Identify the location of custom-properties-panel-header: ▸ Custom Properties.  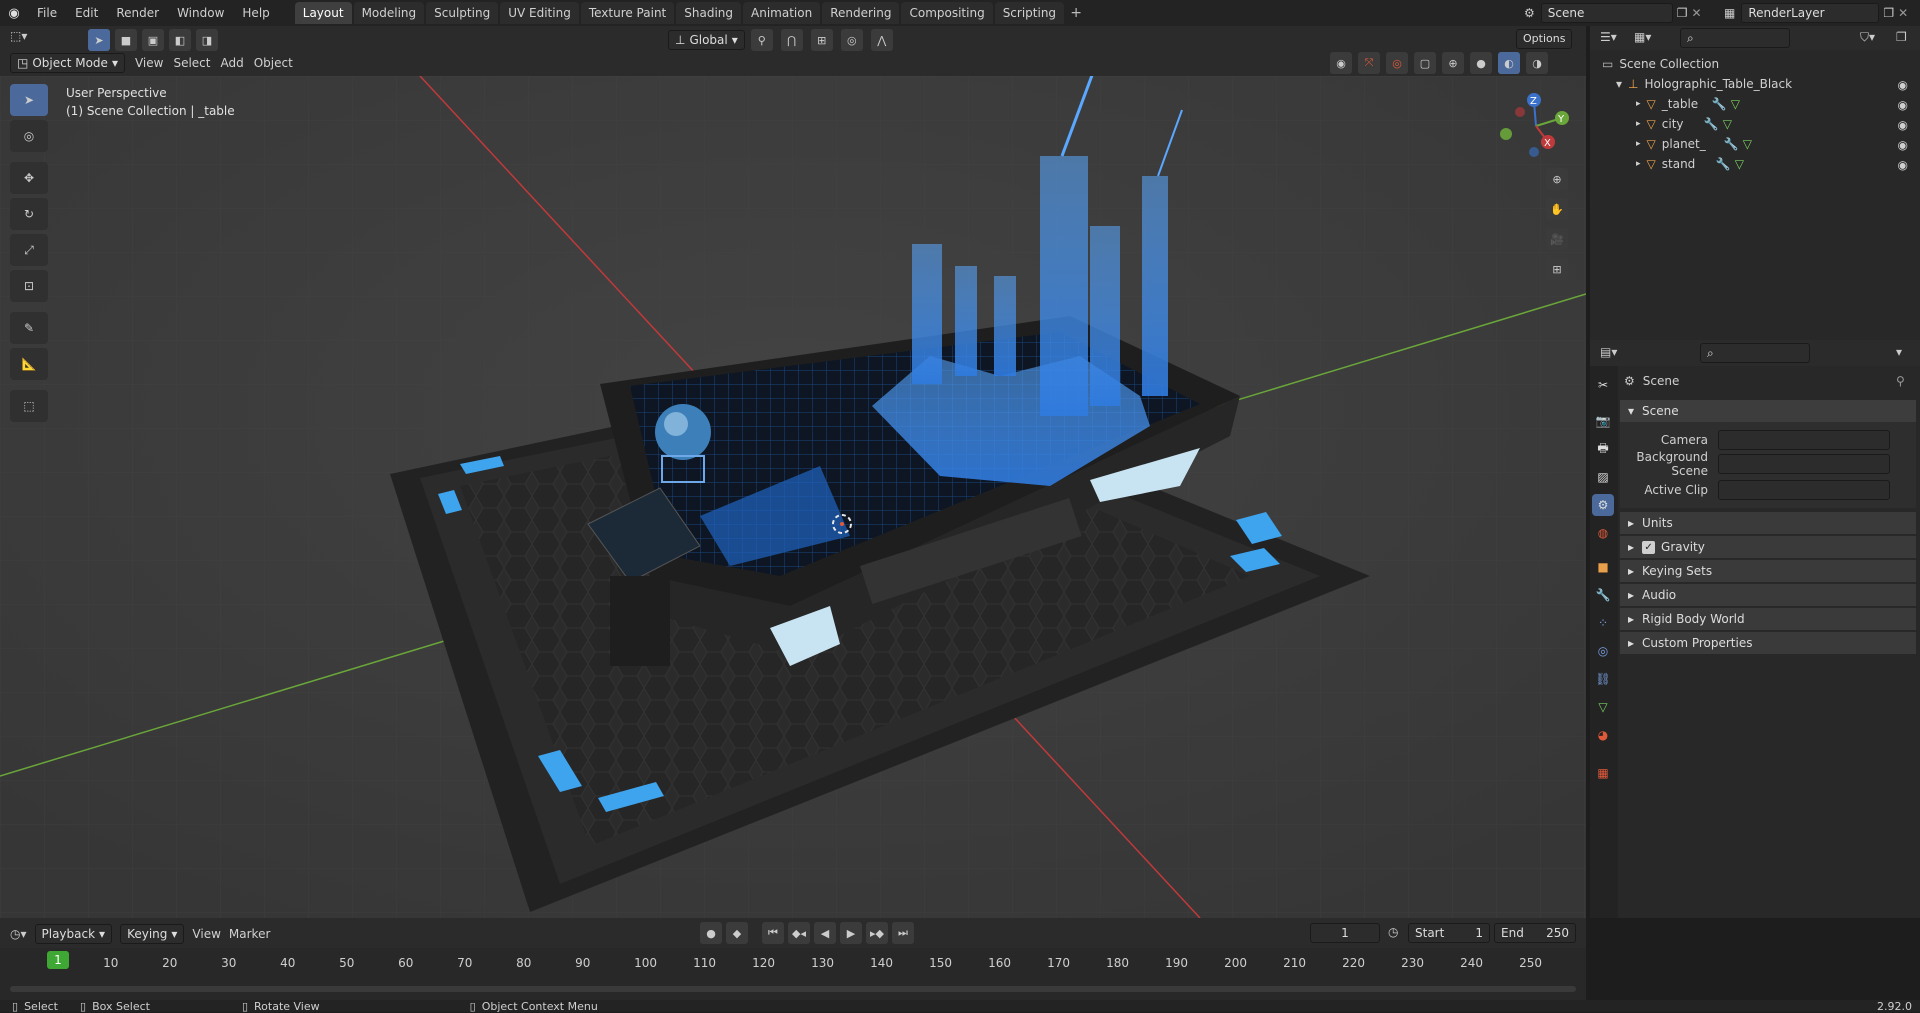
(1768, 643).